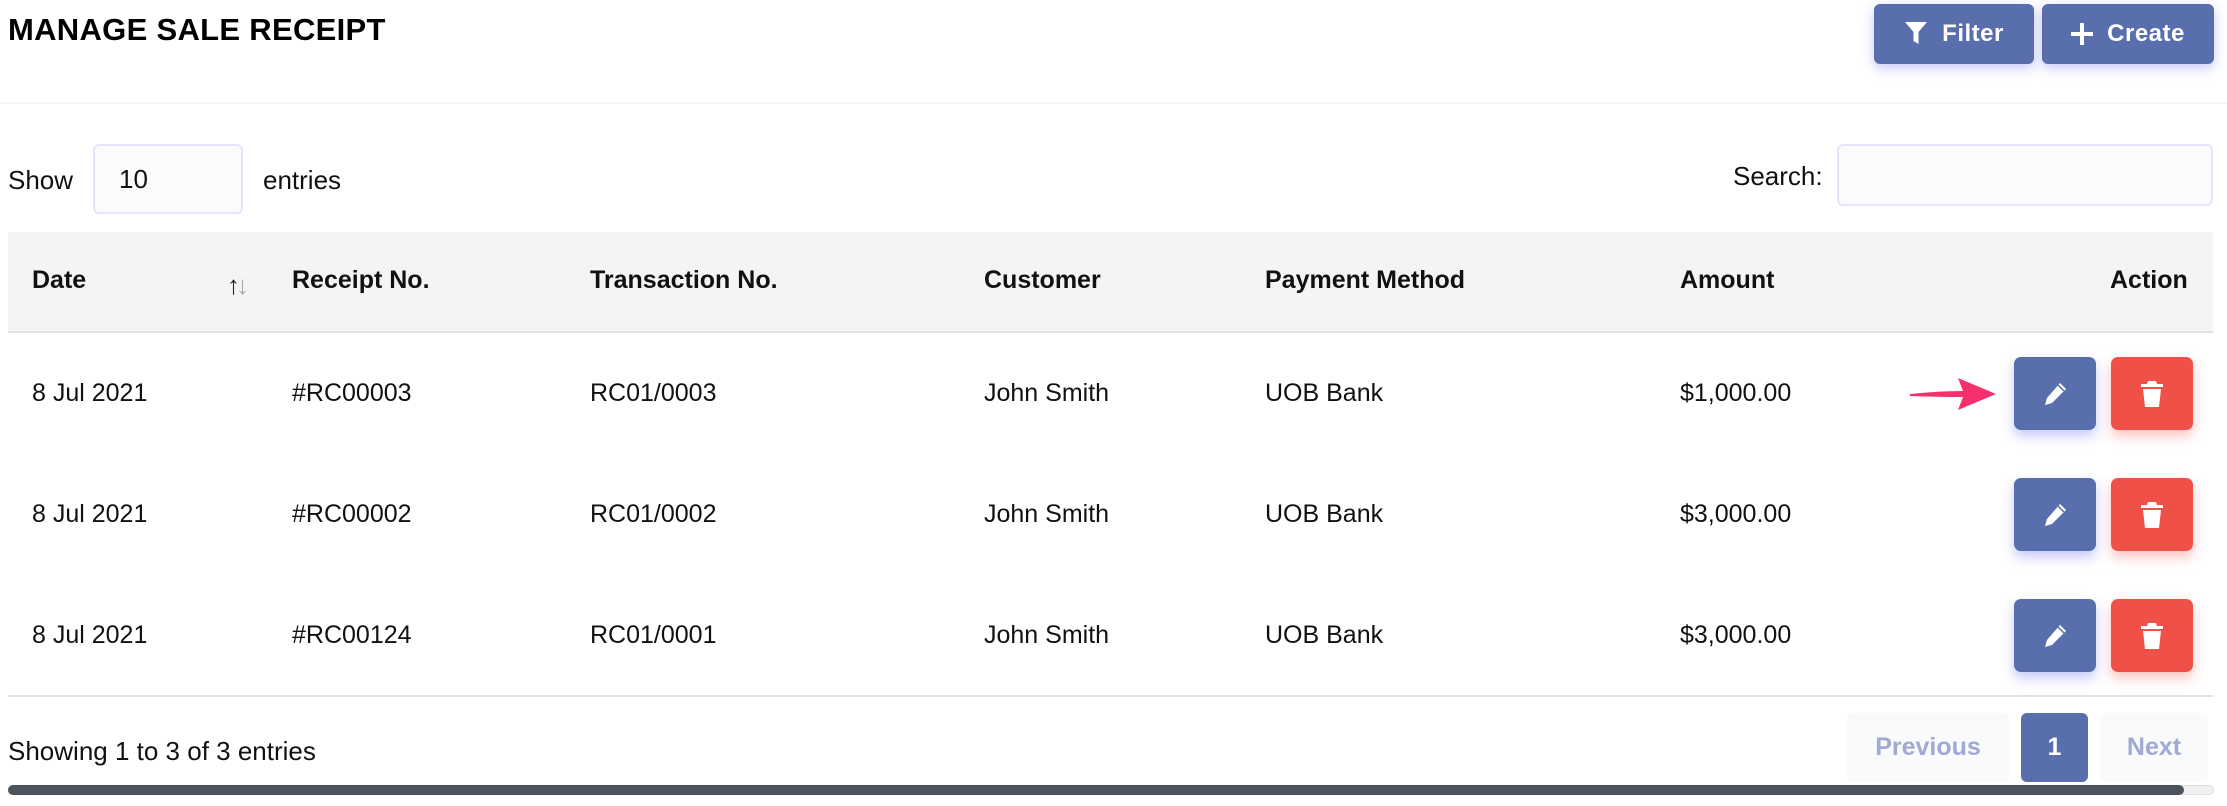  Describe the element at coordinates (2154, 747) in the screenshot. I see `pagination-next: Next` at that location.